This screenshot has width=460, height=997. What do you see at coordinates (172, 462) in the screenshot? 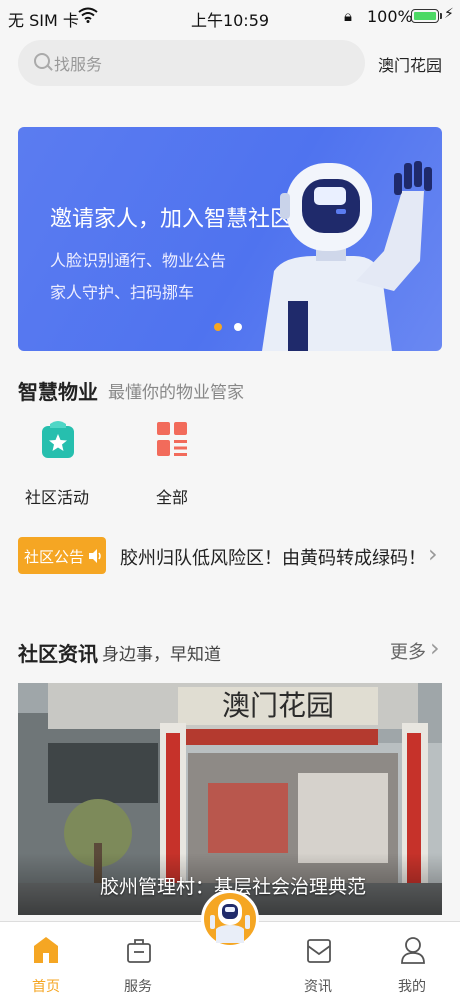
I see `all-services-button: 全部` at bounding box center [172, 462].